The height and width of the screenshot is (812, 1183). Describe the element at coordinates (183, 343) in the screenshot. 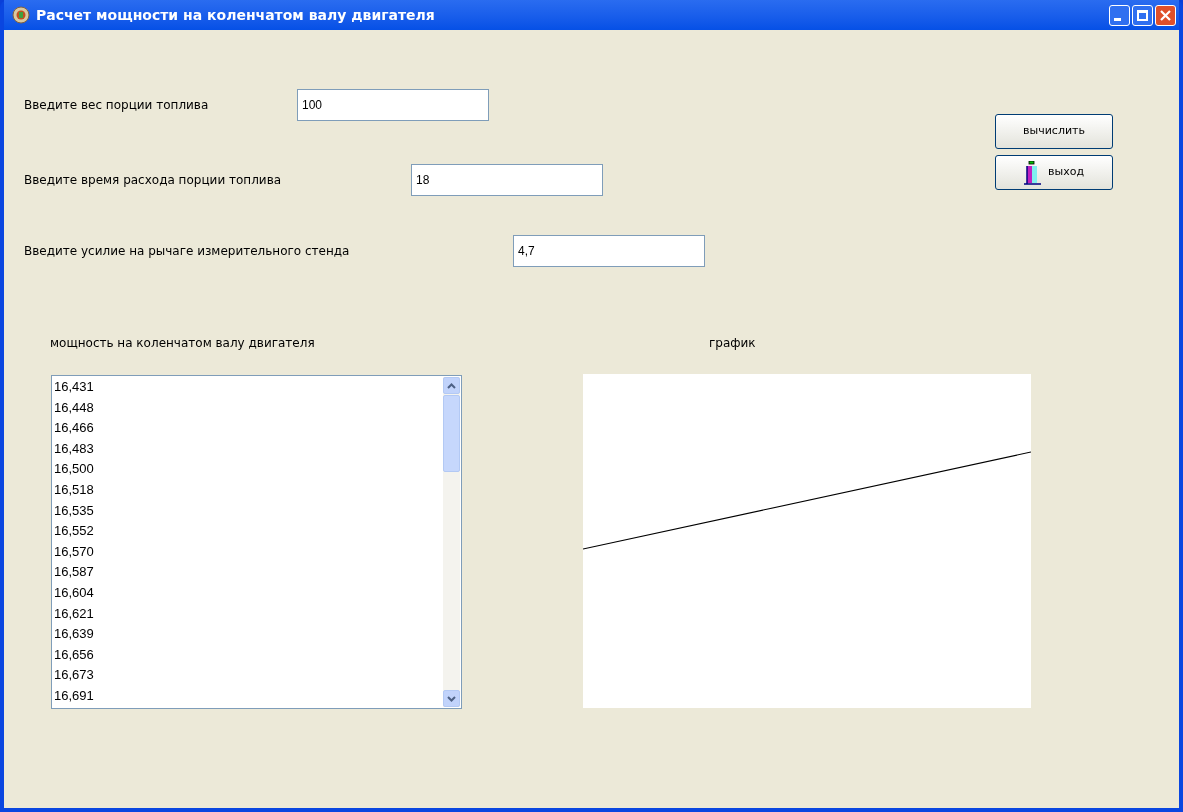

I see `results-label: мощность на коленчатом валу двигателя` at that location.